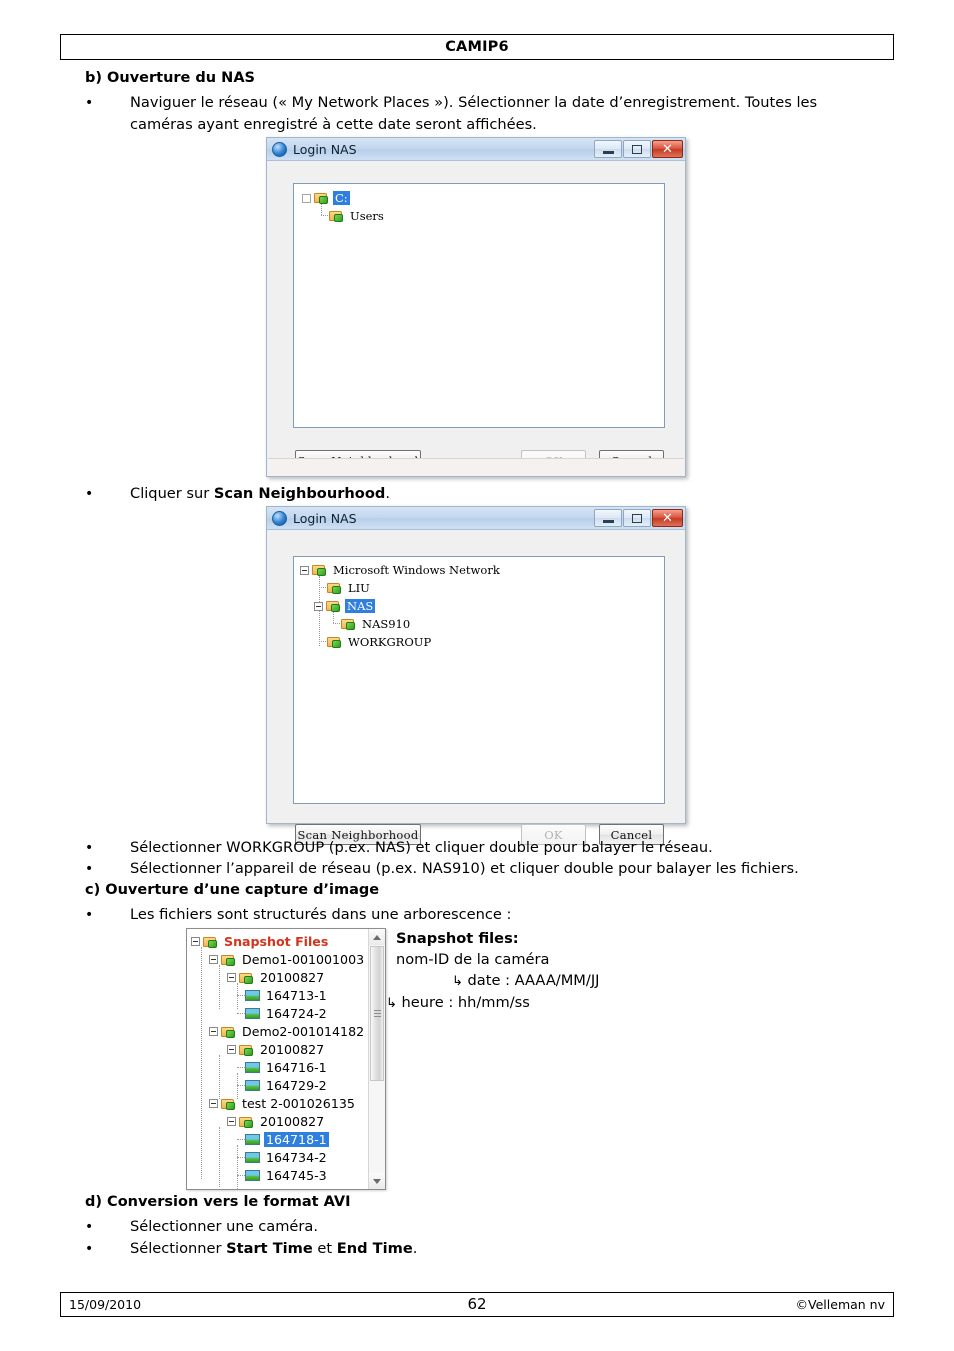 This screenshot has height=1351, width=954. Describe the element at coordinates (325, 149) in the screenshot. I see `dialog1-title: Login NAS` at that location.